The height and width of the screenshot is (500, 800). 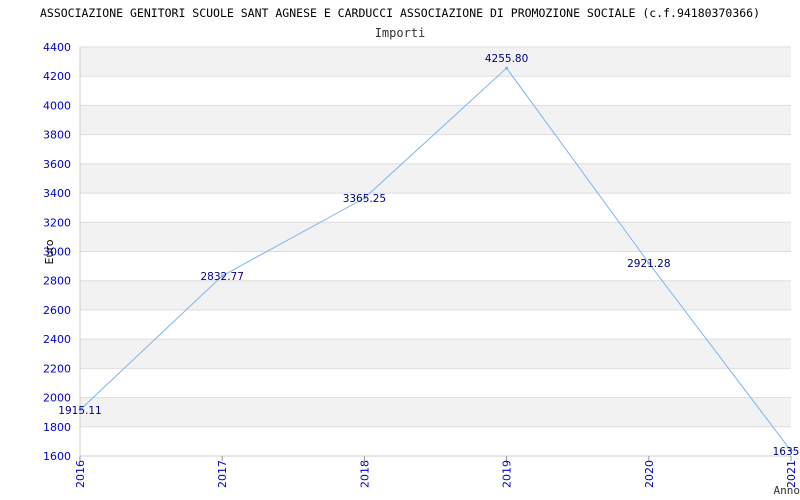 I want to click on x-tick-label: 2020, so click(x=649, y=474).